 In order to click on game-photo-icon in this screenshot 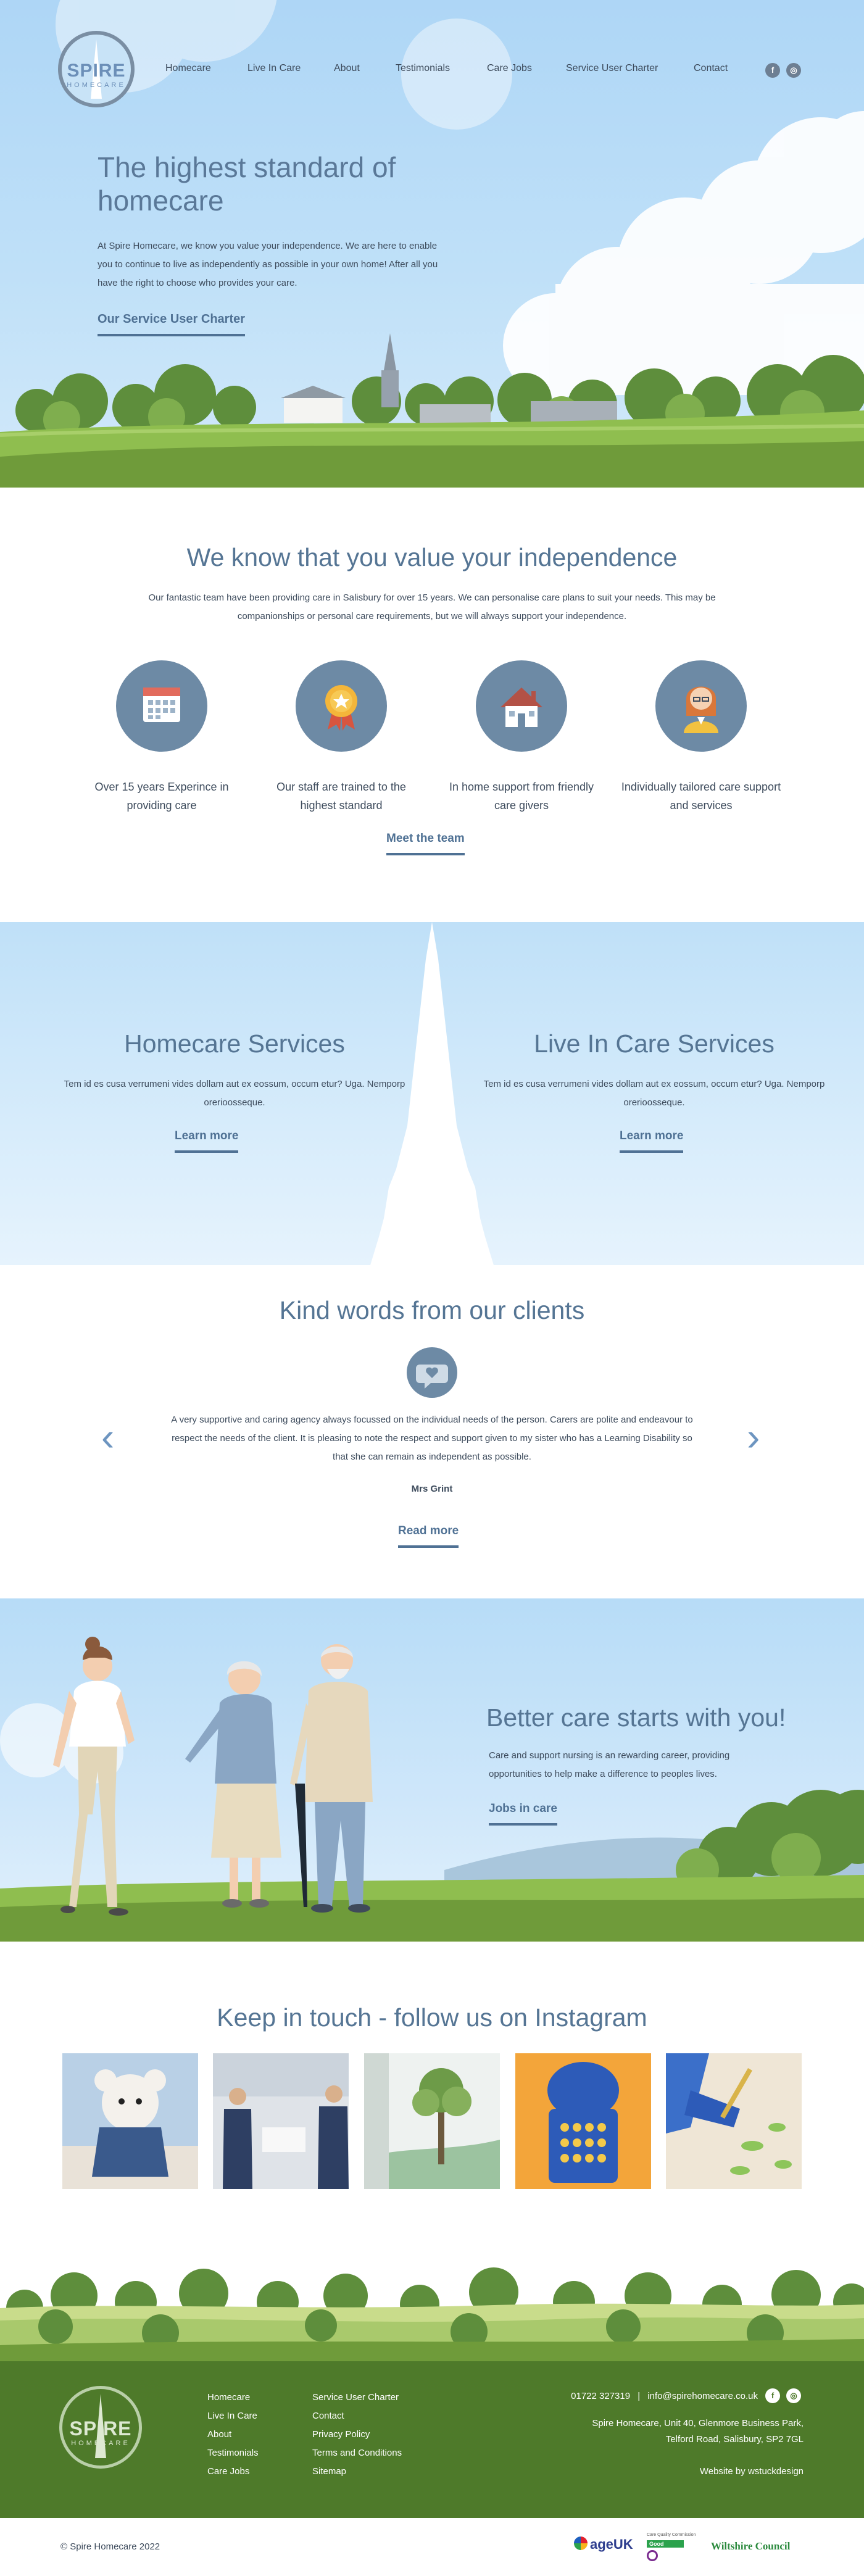, I will do `click(583, 2121)`.